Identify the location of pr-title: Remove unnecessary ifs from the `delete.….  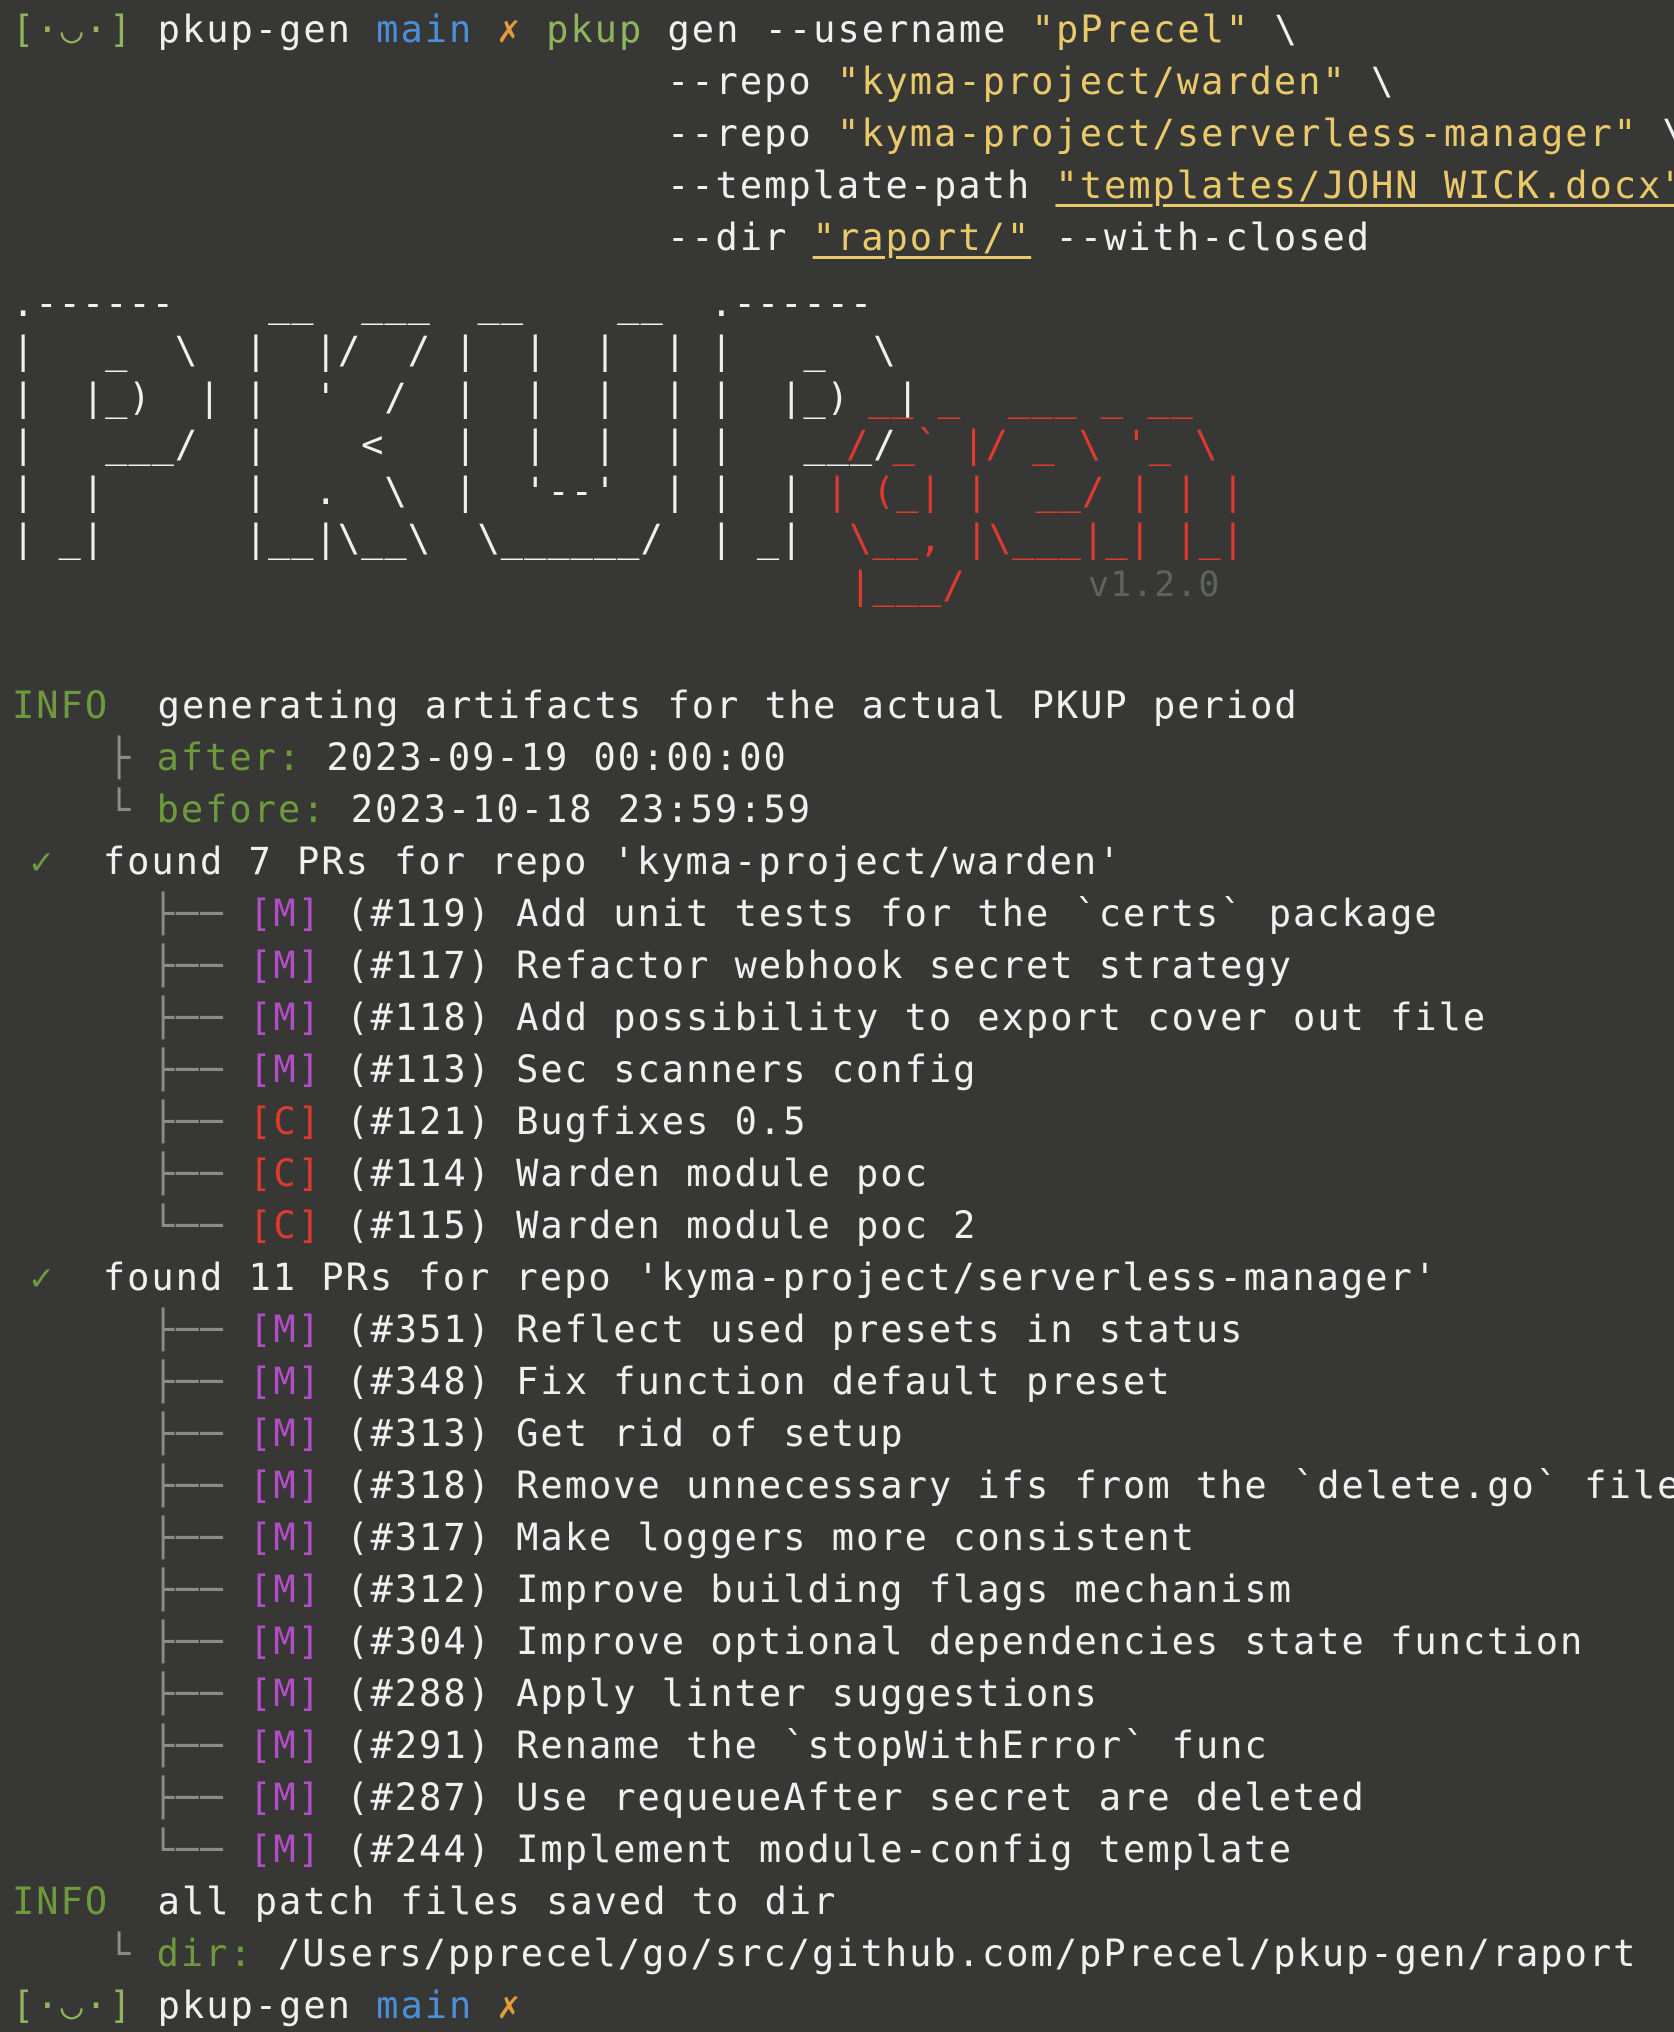
(1095, 1485).